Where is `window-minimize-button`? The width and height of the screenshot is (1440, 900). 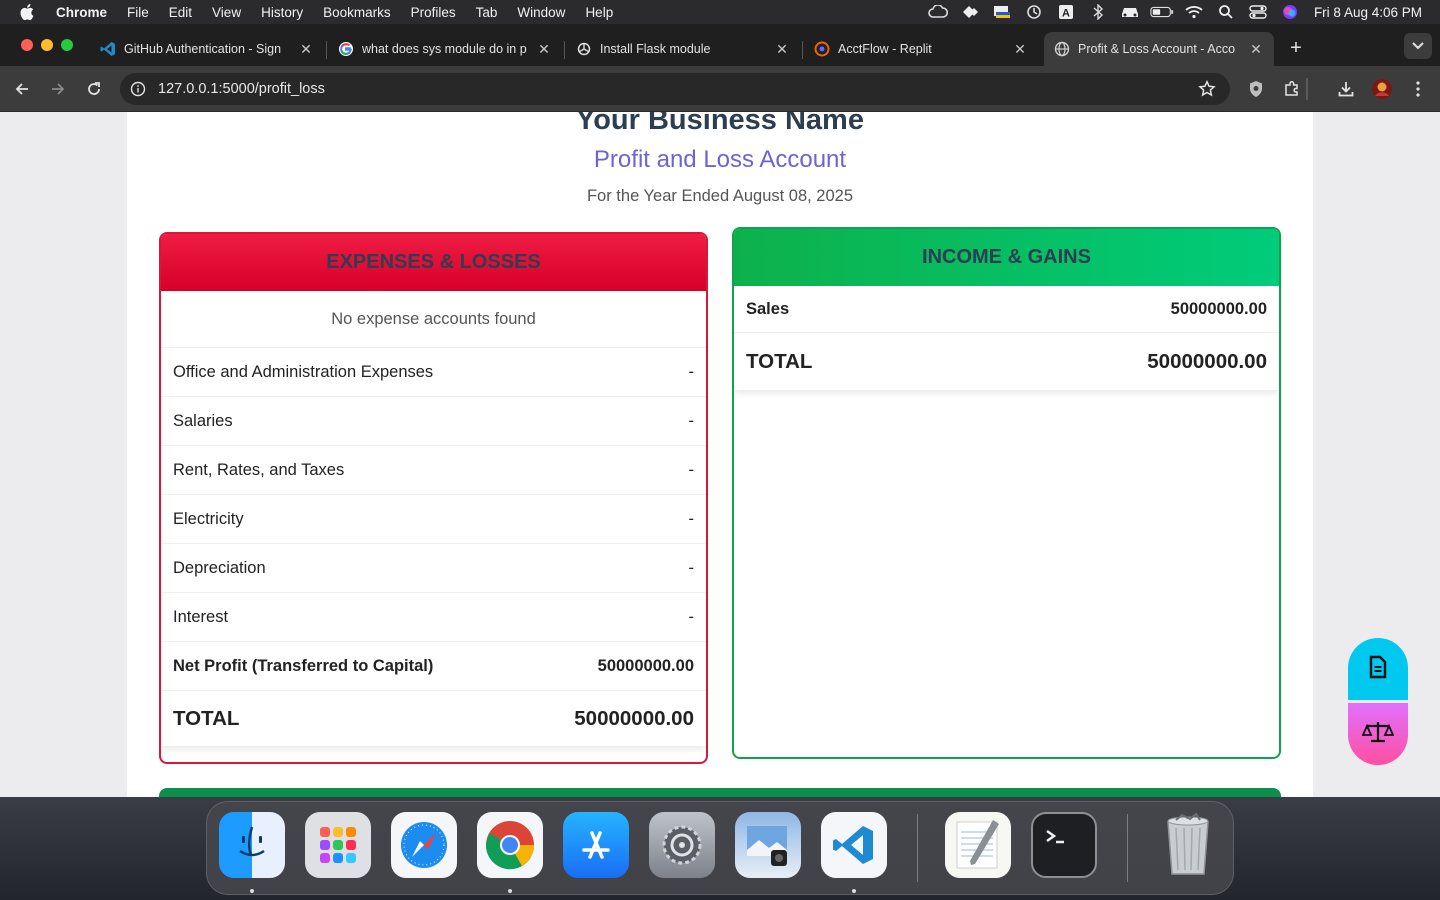 window-minimize-button is located at coordinates (47, 45).